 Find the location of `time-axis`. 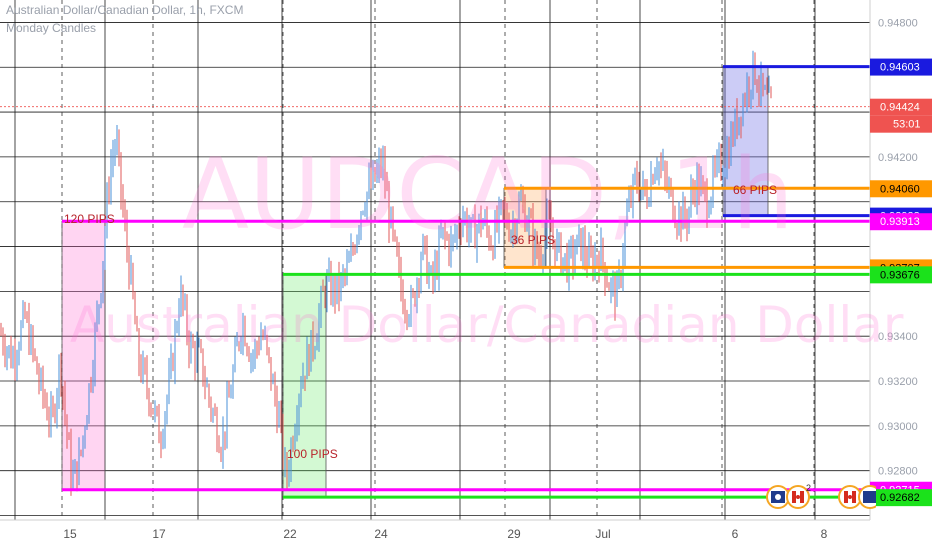

time-axis is located at coordinates (435, 535).